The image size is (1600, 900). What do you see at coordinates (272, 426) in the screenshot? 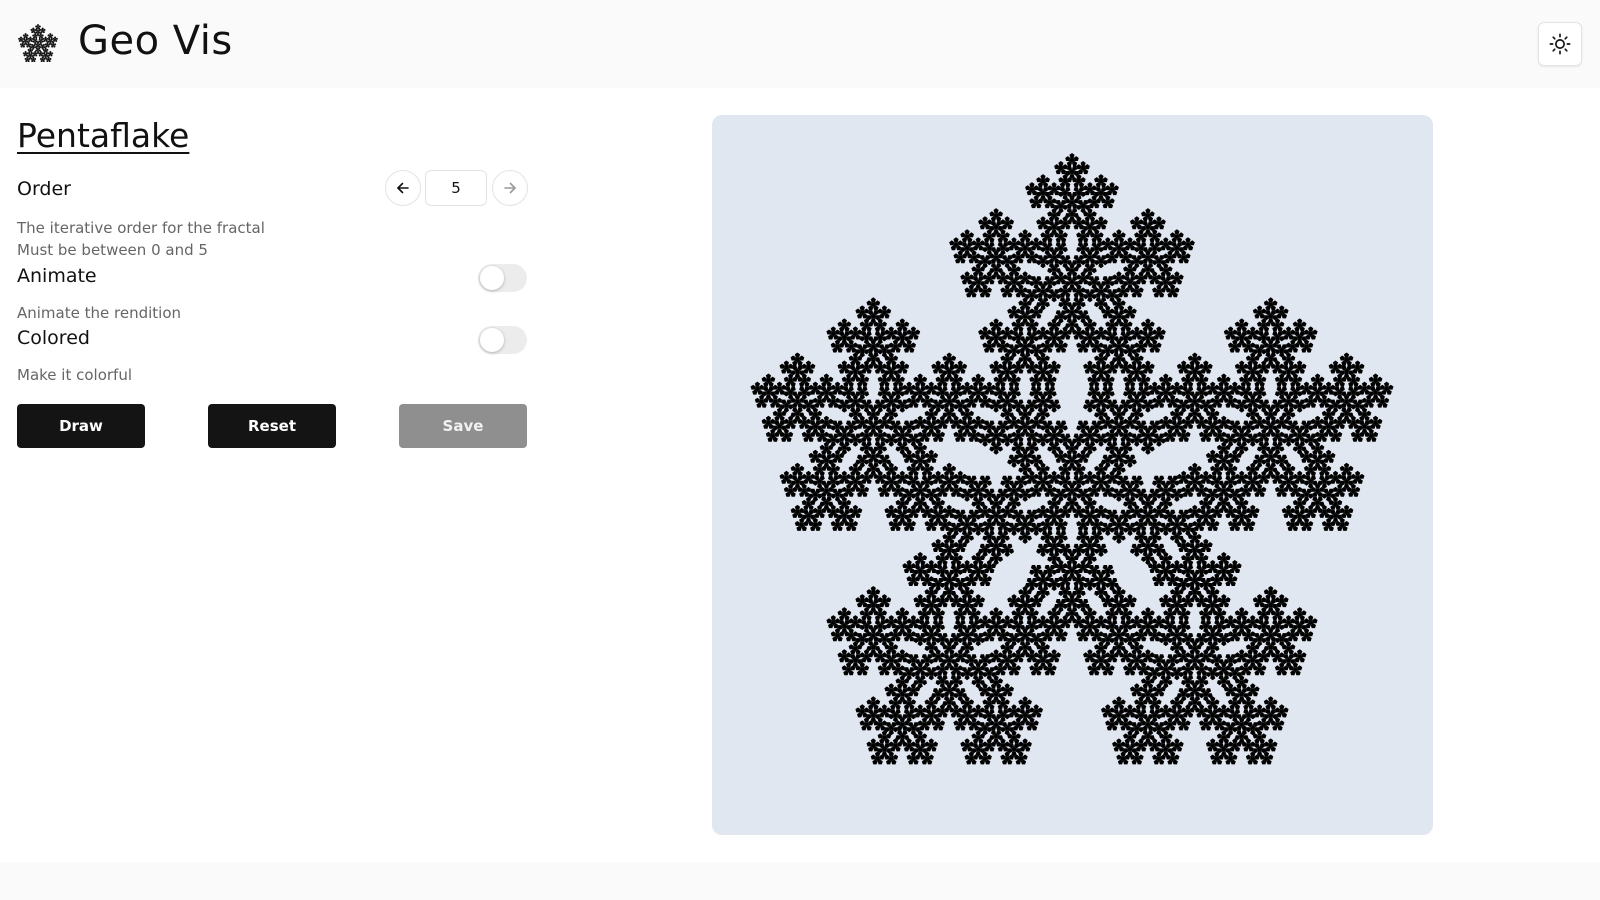
I see `reset-button: Reset` at bounding box center [272, 426].